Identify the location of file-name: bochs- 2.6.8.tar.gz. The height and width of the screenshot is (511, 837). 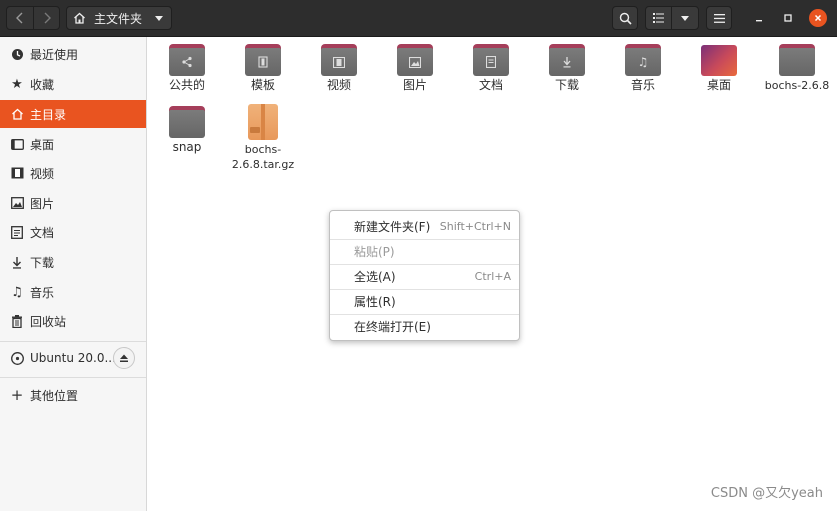
(263, 157).